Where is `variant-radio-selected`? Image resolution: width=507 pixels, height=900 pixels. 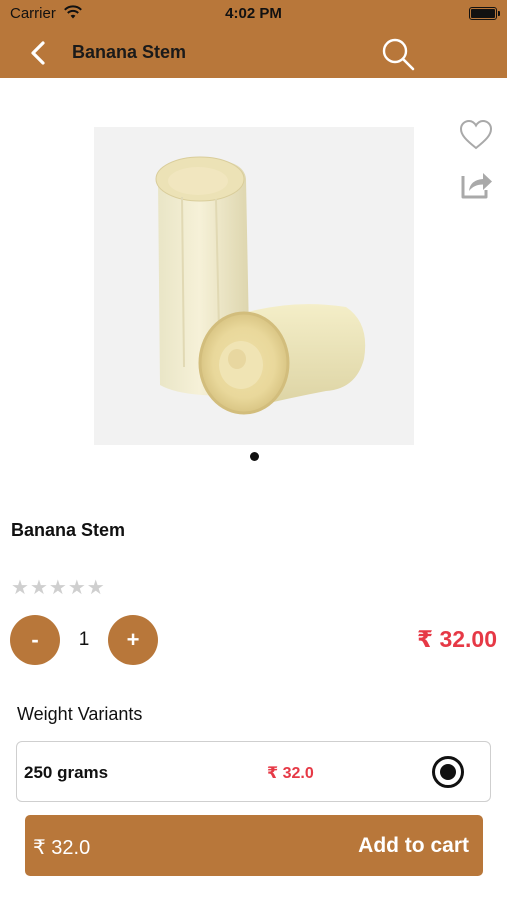
variant-radio-selected is located at coordinates (448, 772).